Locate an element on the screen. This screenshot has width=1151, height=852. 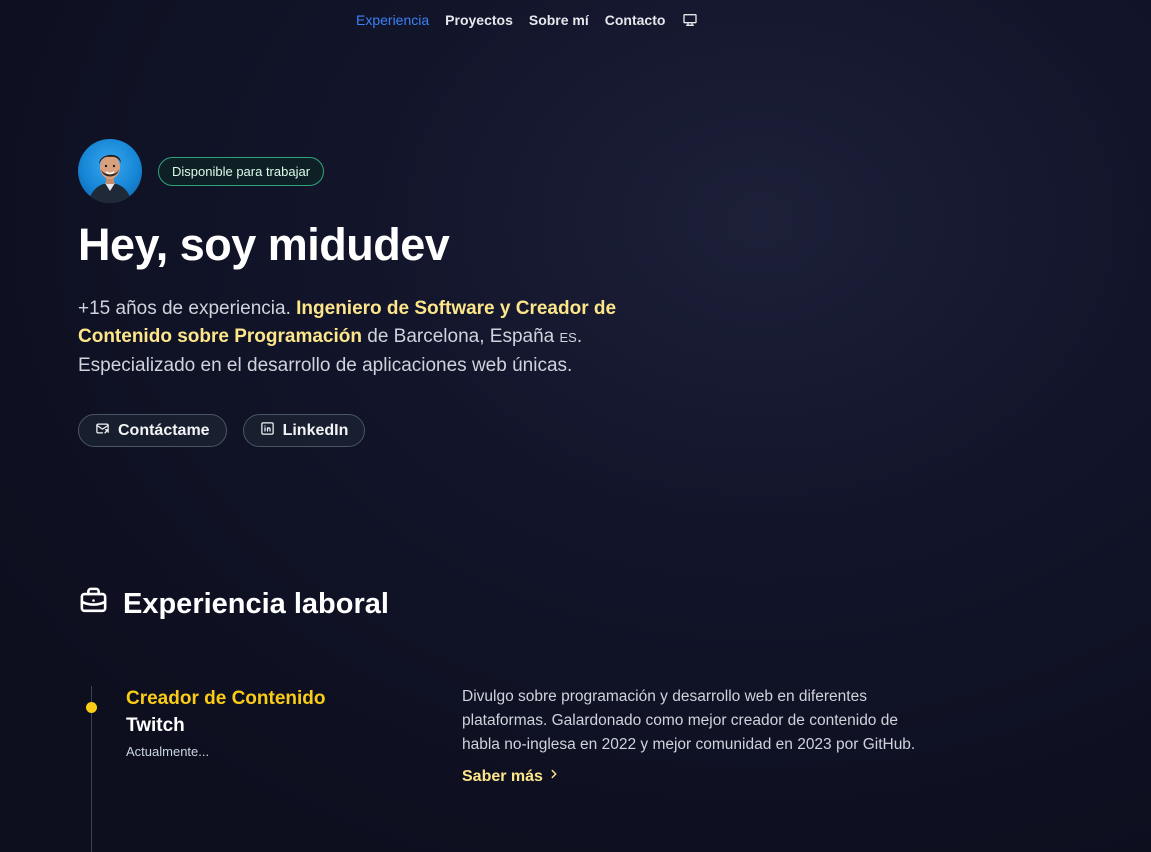
job-company: Twitch is located at coordinates (155, 725).